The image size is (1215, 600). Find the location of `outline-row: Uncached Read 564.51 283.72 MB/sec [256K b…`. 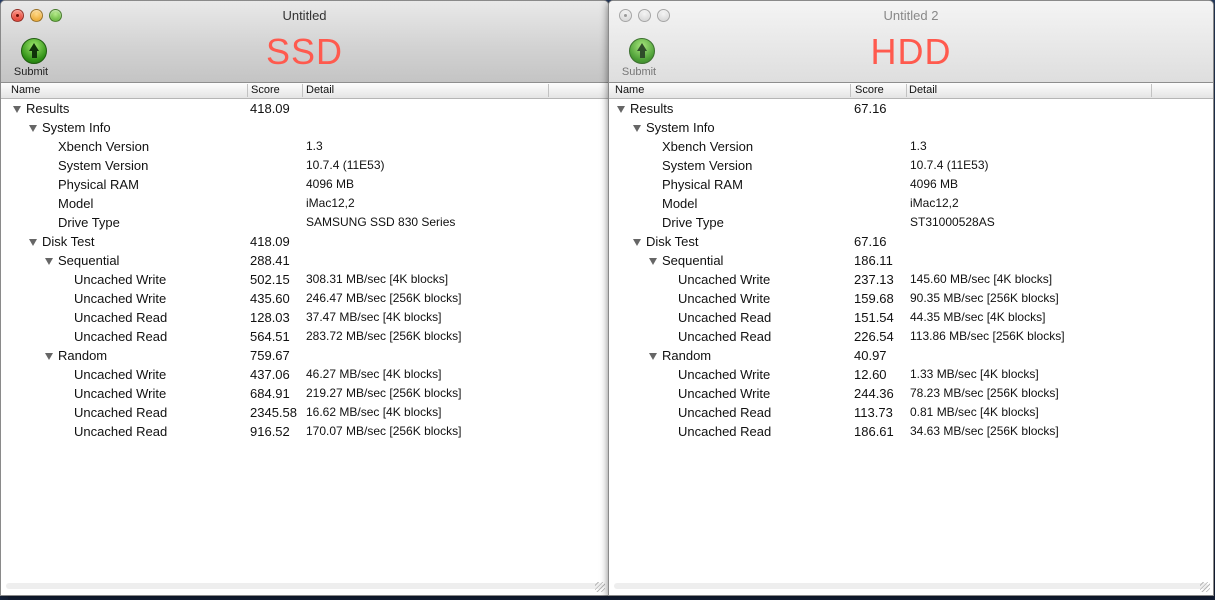

outline-row: Uncached Read 564.51 283.72 MB/sec [256K b… is located at coordinates (304, 336).